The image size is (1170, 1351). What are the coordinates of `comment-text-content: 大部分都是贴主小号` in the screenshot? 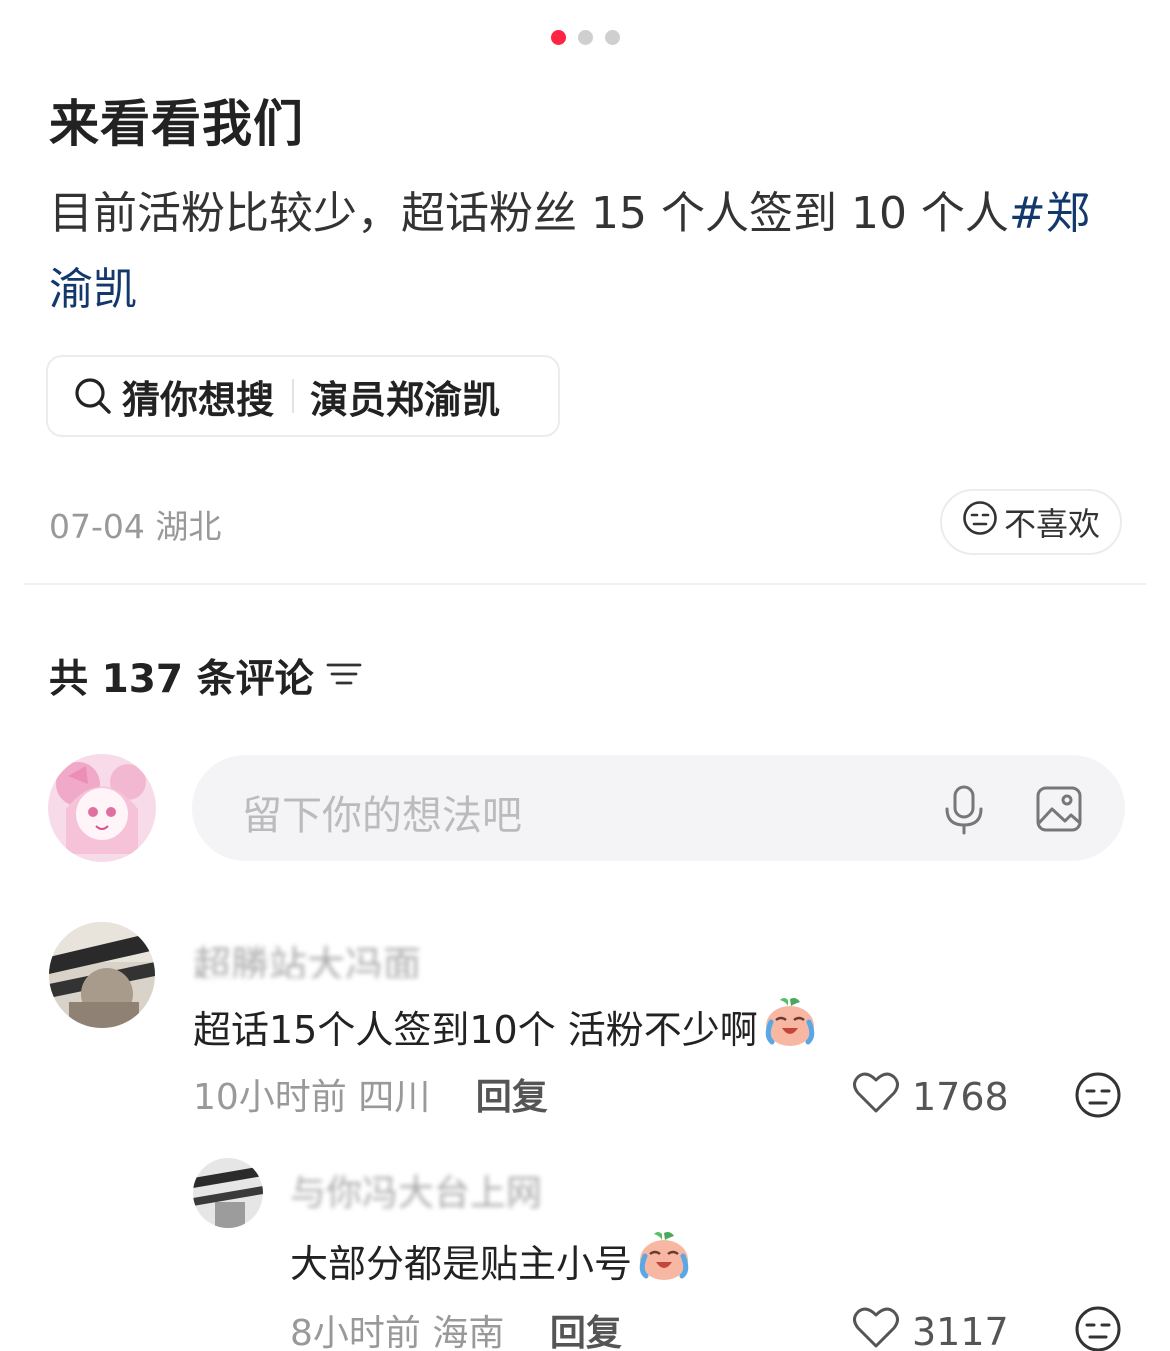 It's located at (461, 1264).